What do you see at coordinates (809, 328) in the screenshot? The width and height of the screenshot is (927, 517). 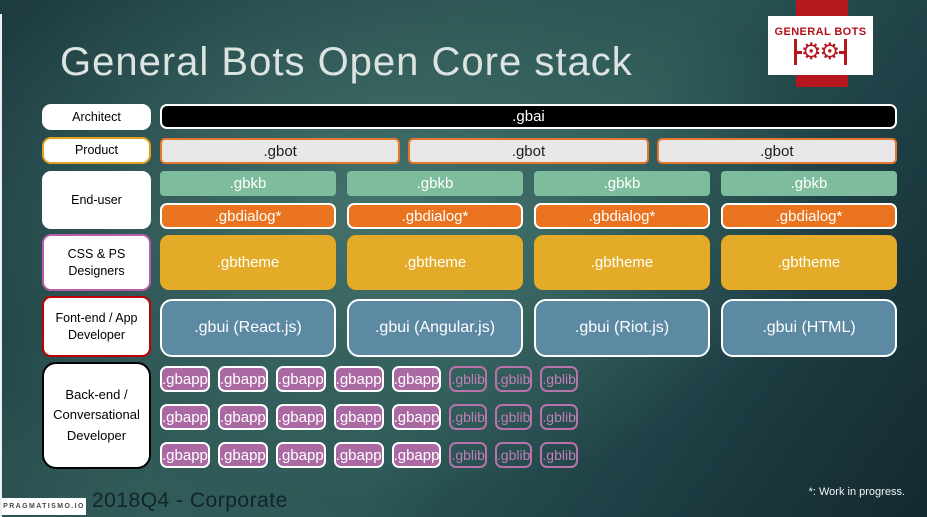 I see `gbui-box: .gbui (HTML)` at bounding box center [809, 328].